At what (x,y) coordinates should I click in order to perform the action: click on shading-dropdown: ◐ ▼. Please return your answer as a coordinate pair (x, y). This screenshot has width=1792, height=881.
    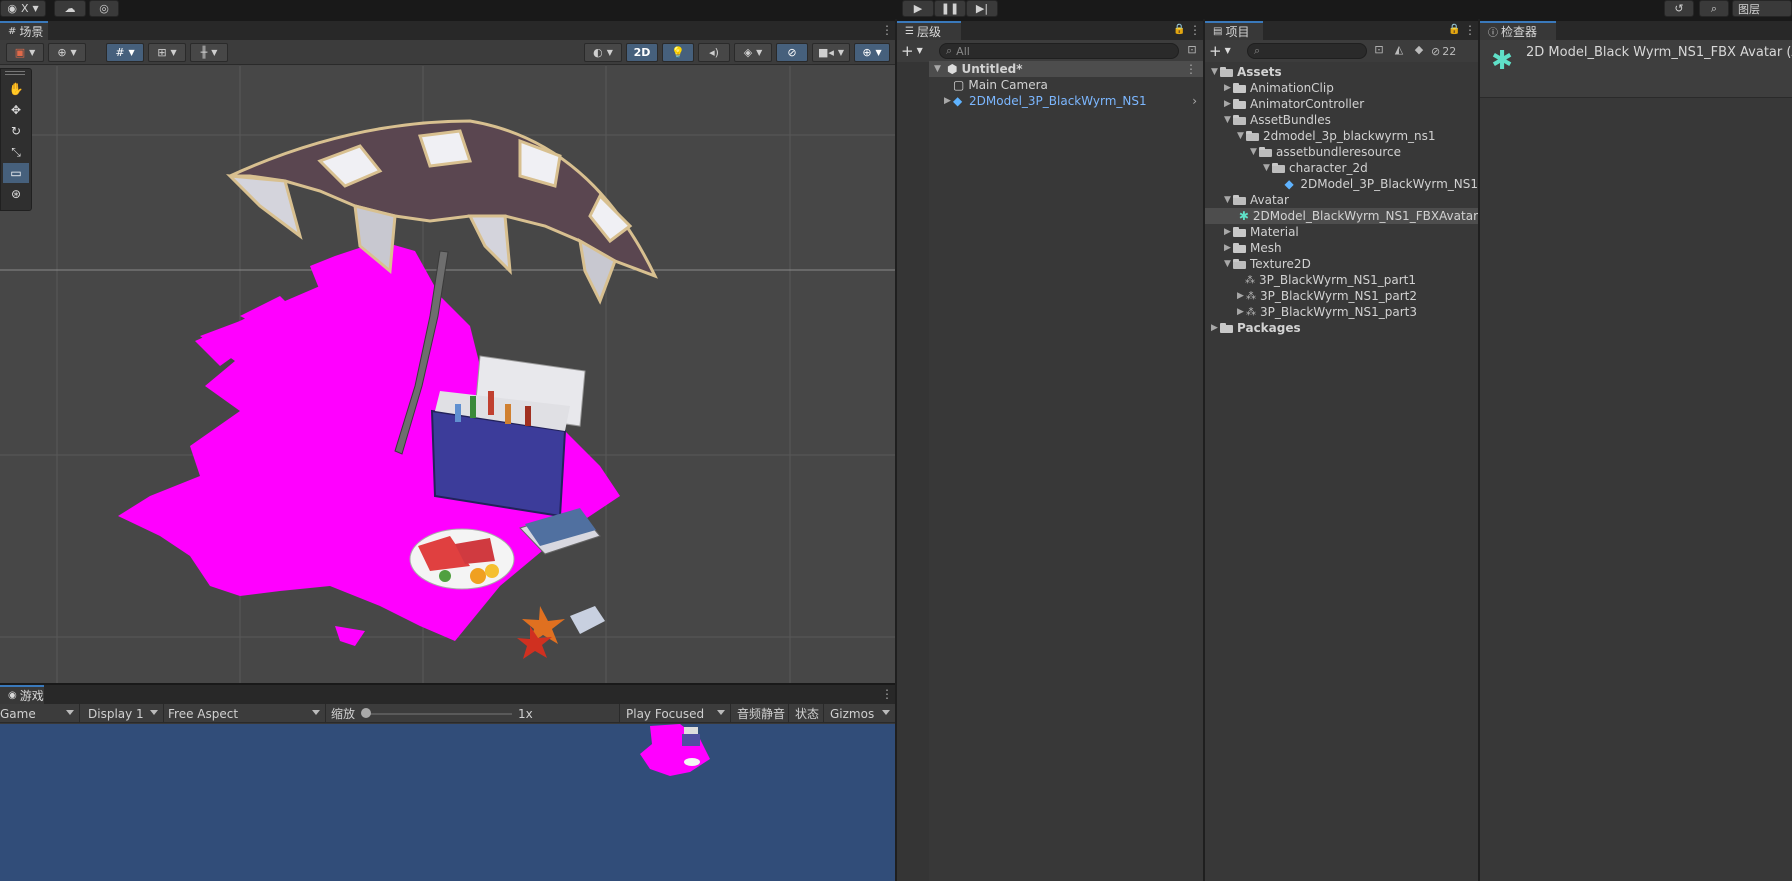
    Looking at the image, I should click on (603, 52).